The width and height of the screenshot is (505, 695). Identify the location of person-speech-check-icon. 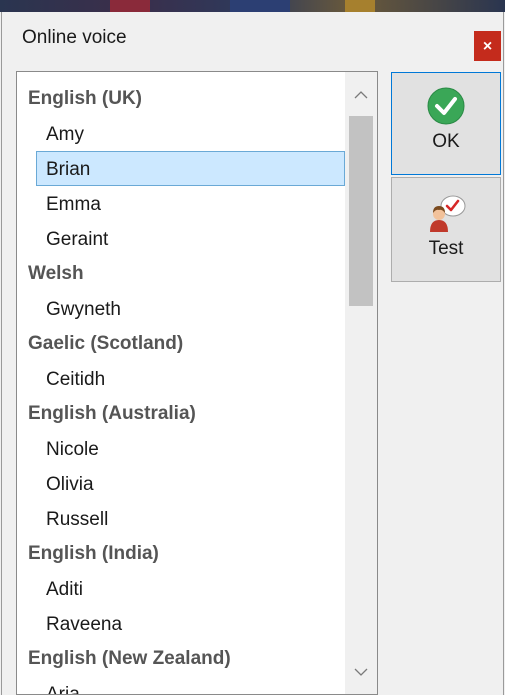
(448, 213).